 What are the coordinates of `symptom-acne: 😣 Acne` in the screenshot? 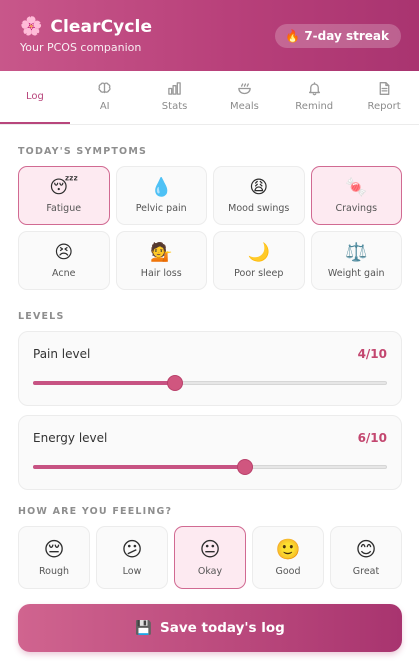 It's located at (64, 260).